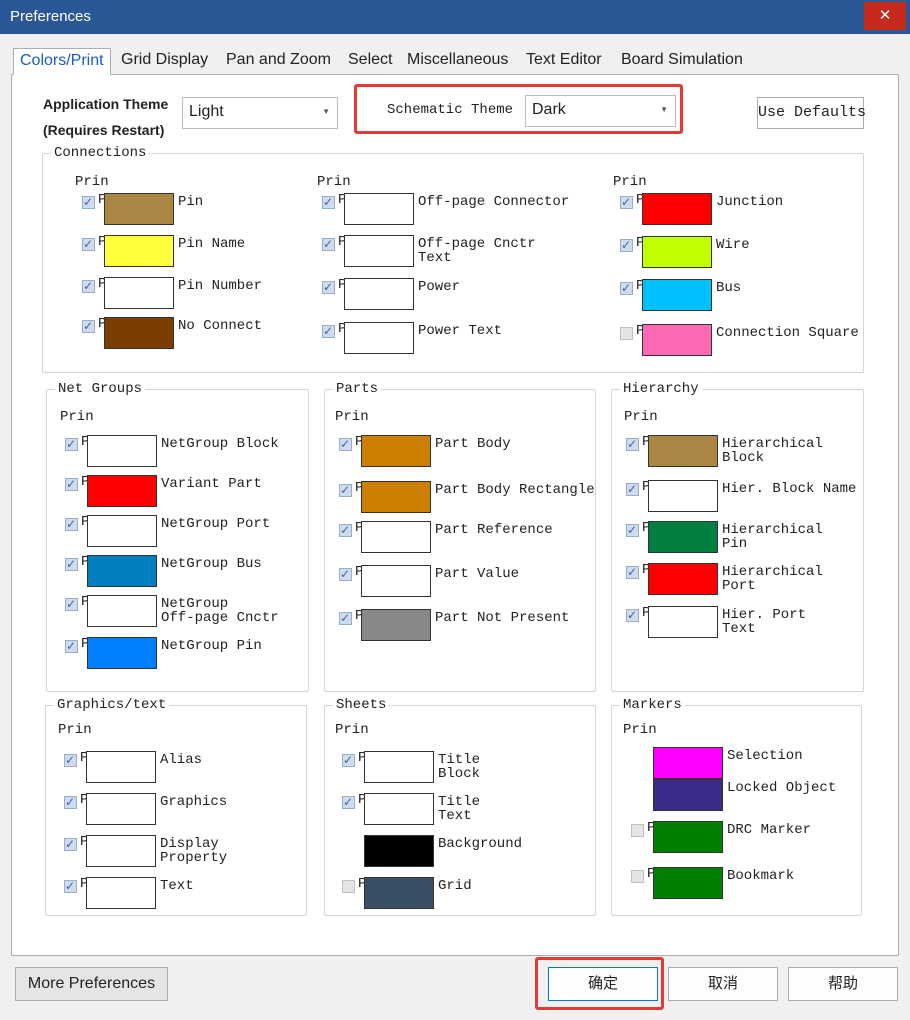 Image resolution: width=910 pixels, height=1020 pixels. I want to click on color-row-label: DRC Marker, so click(769, 830).